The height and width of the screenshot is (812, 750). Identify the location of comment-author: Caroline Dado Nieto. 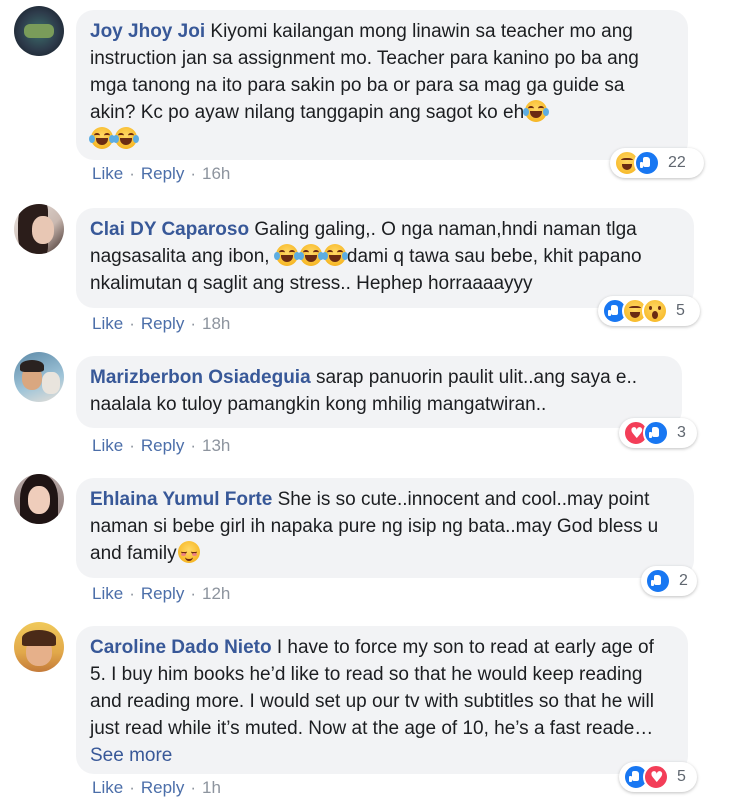
(181, 647).